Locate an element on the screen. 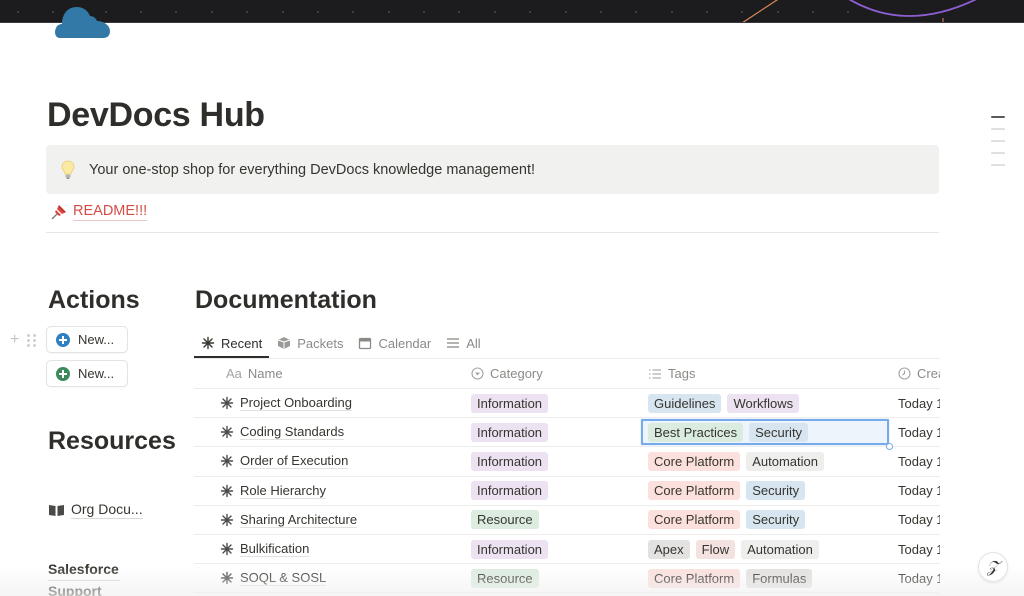 Image resolution: width=1024 pixels, height=596 pixels. tag-pill: Automation is located at coordinates (780, 549).